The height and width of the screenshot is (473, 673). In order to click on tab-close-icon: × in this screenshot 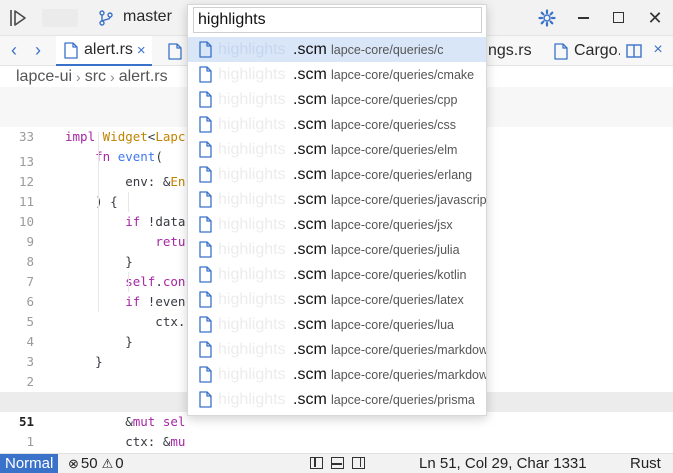, I will do `click(141, 50)`.